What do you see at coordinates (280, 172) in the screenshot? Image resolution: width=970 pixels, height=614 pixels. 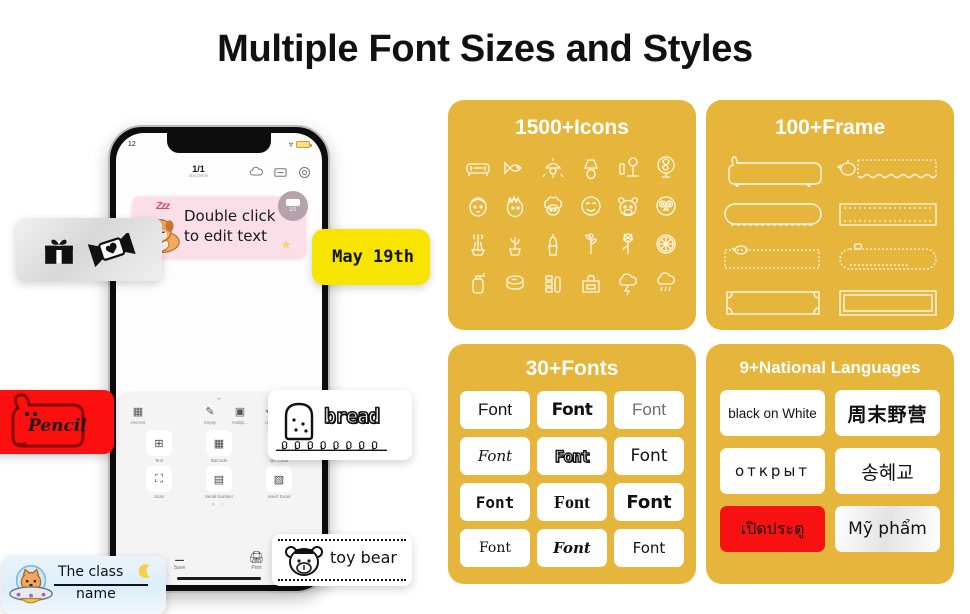 I see `label-size-icon` at bounding box center [280, 172].